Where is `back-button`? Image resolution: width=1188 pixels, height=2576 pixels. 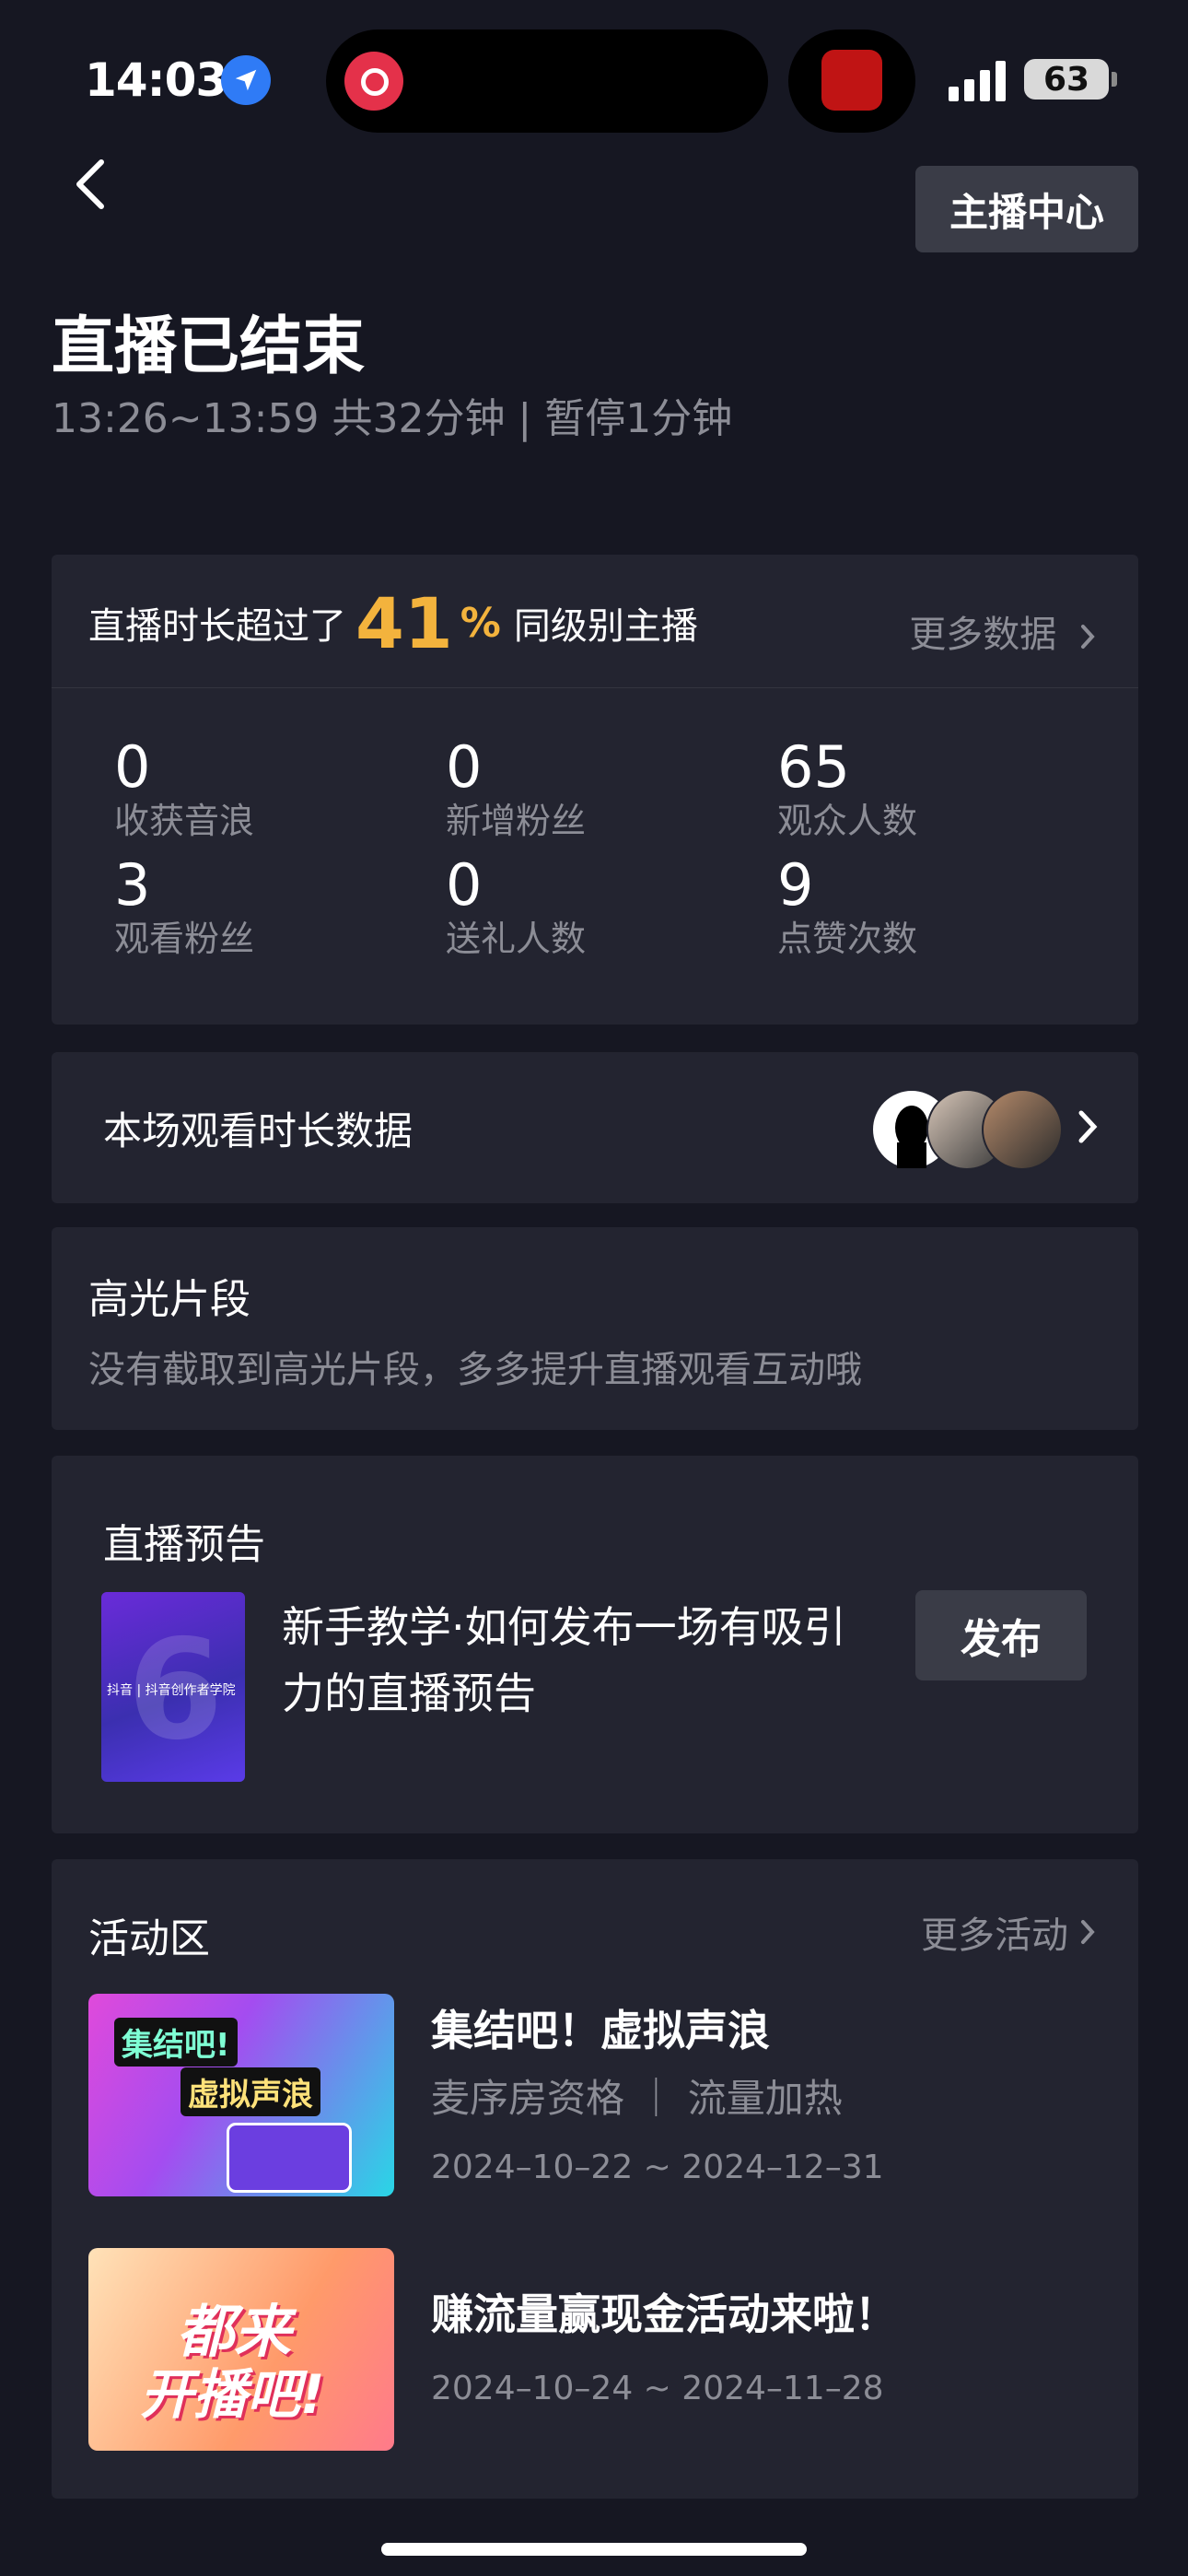
back-button is located at coordinates (92, 184).